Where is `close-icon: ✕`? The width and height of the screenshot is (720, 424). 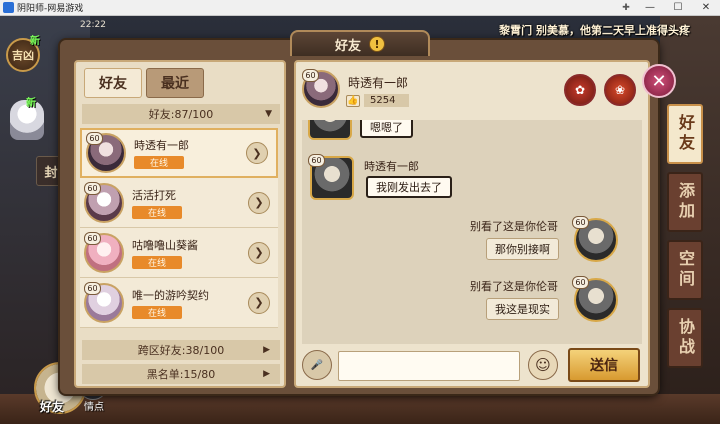 close-icon: ✕ is located at coordinates (659, 81).